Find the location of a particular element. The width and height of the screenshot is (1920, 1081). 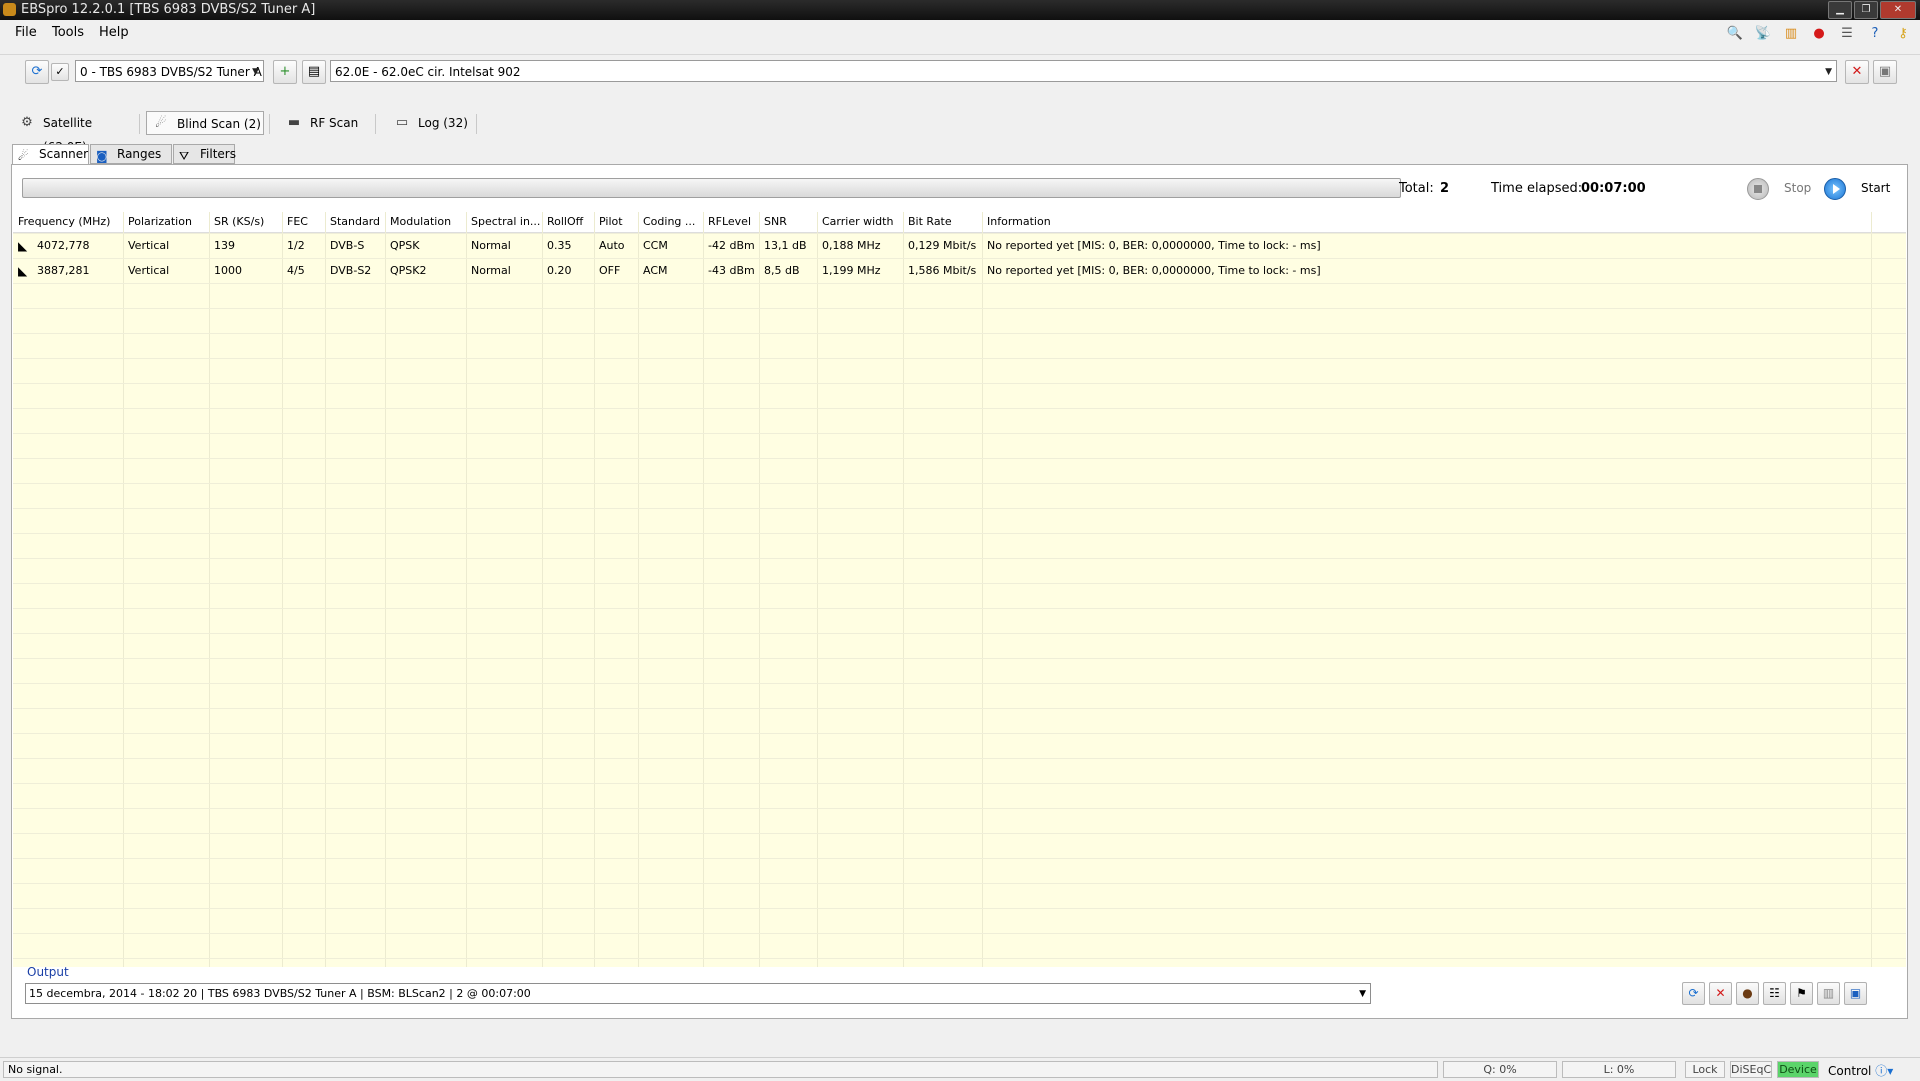

tab-filters-label: Filters is located at coordinates (218, 154).